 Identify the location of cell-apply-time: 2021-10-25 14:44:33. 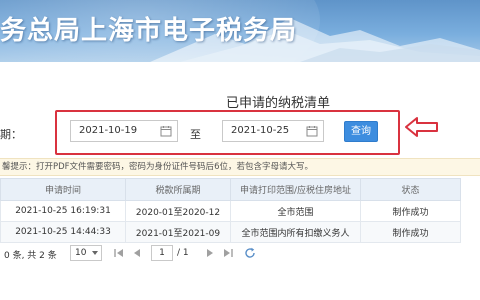
(63, 232).